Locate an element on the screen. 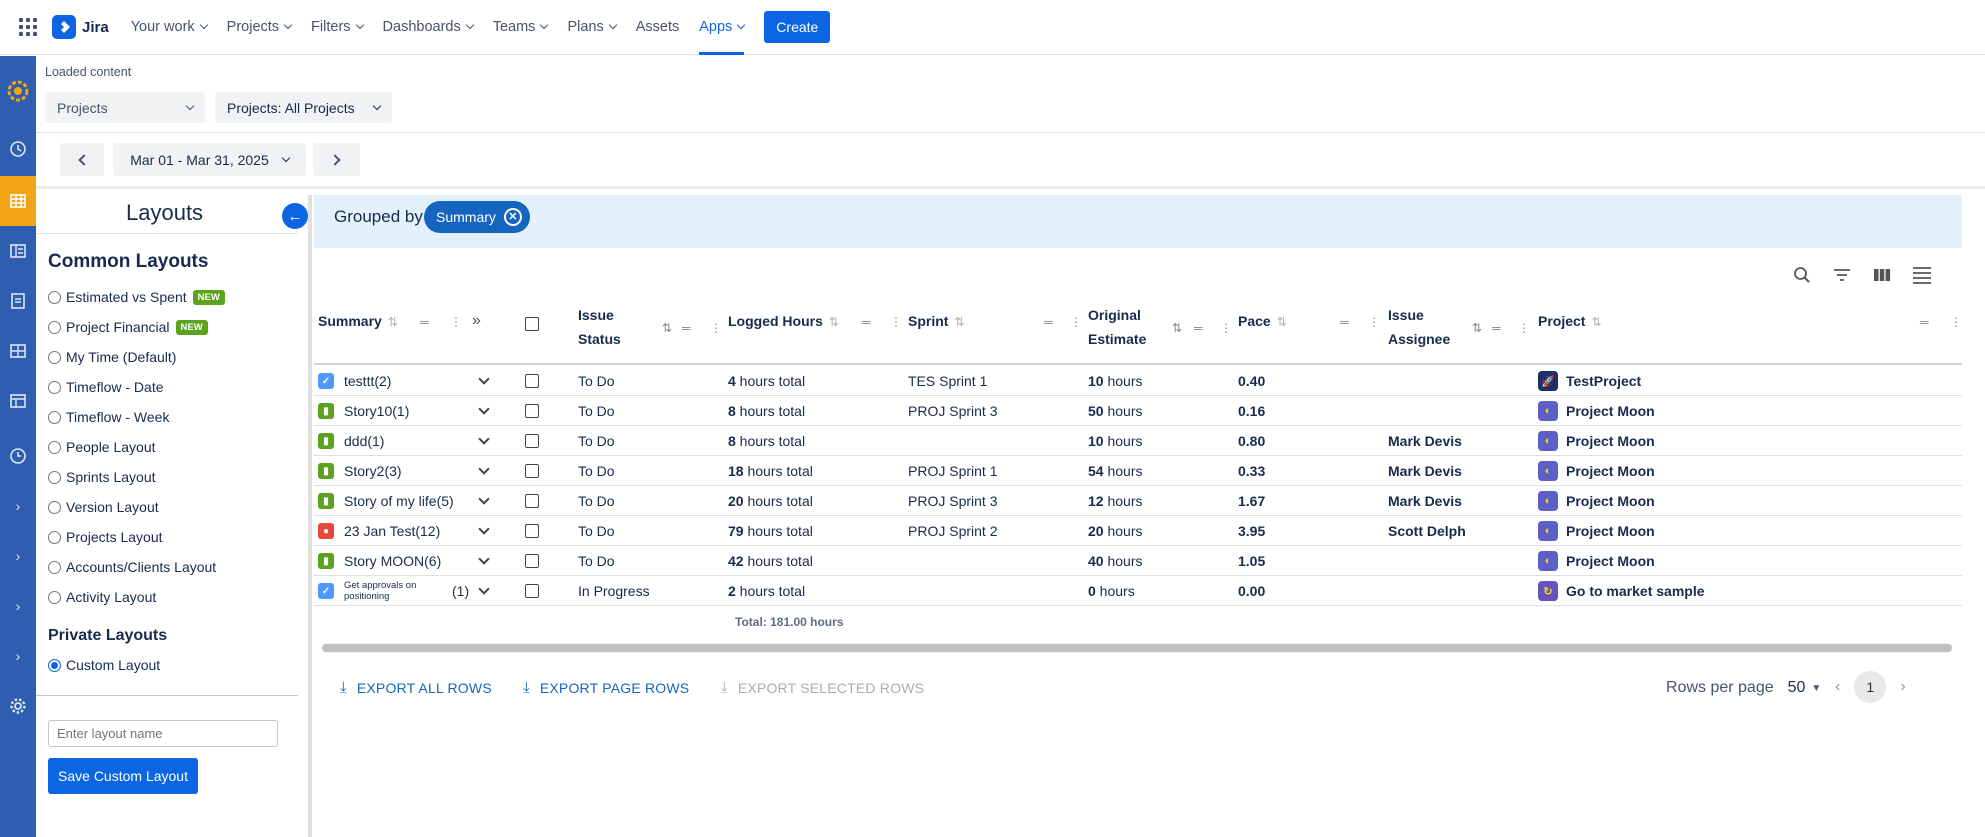 The height and width of the screenshot is (837, 1985). radio-button-selected is located at coordinates (54, 665).